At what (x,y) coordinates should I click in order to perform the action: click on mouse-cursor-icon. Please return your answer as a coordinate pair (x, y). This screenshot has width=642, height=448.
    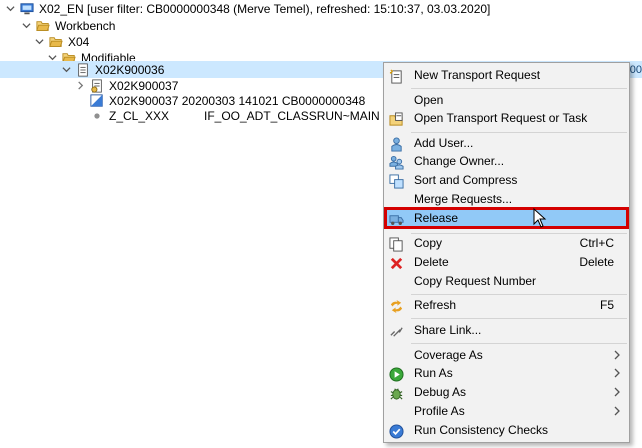
    Looking at the image, I should click on (540, 218).